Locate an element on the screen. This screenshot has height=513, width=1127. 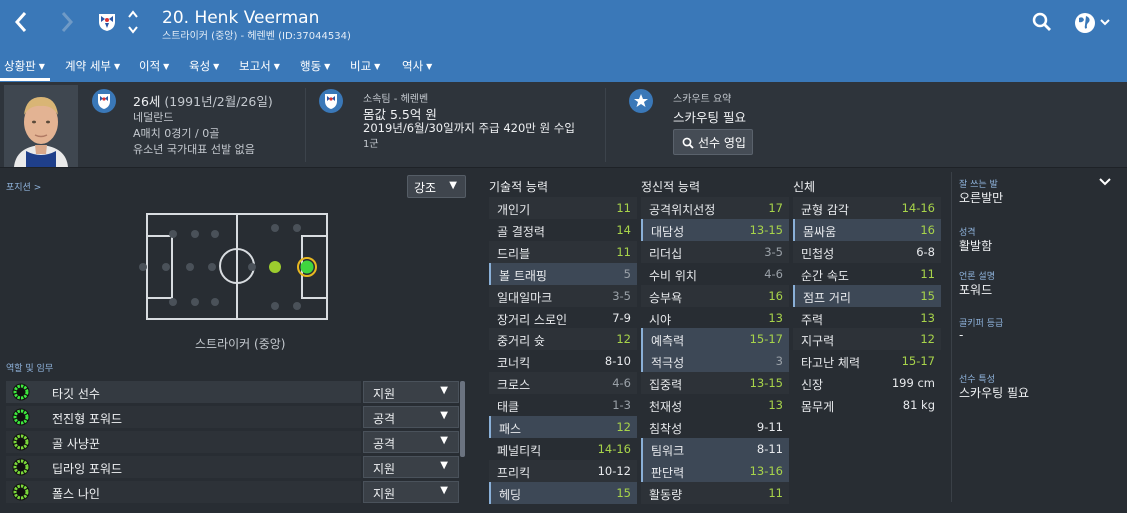
attribute-row: 판단력 13-16 is located at coordinates (715, 470).